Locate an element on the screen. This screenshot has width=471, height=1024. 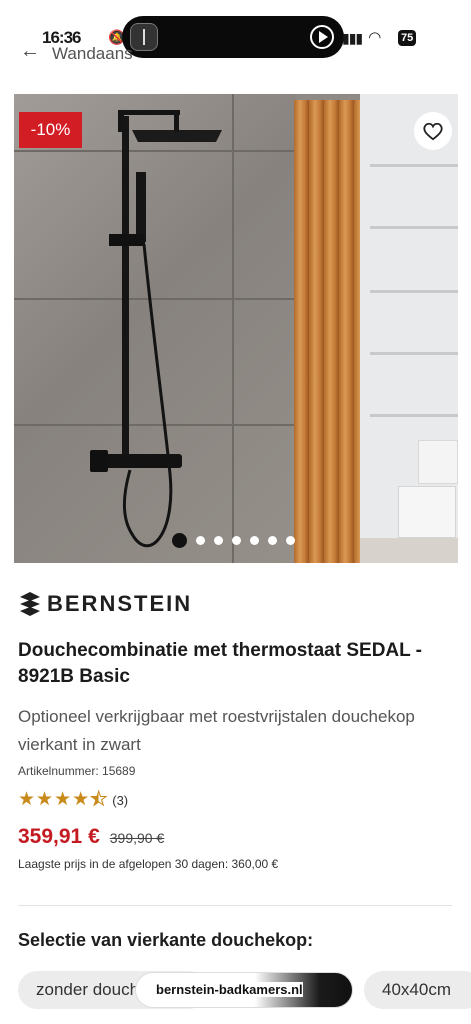
brand-name: BERNSTEIN is located at coordinates (120, 603).